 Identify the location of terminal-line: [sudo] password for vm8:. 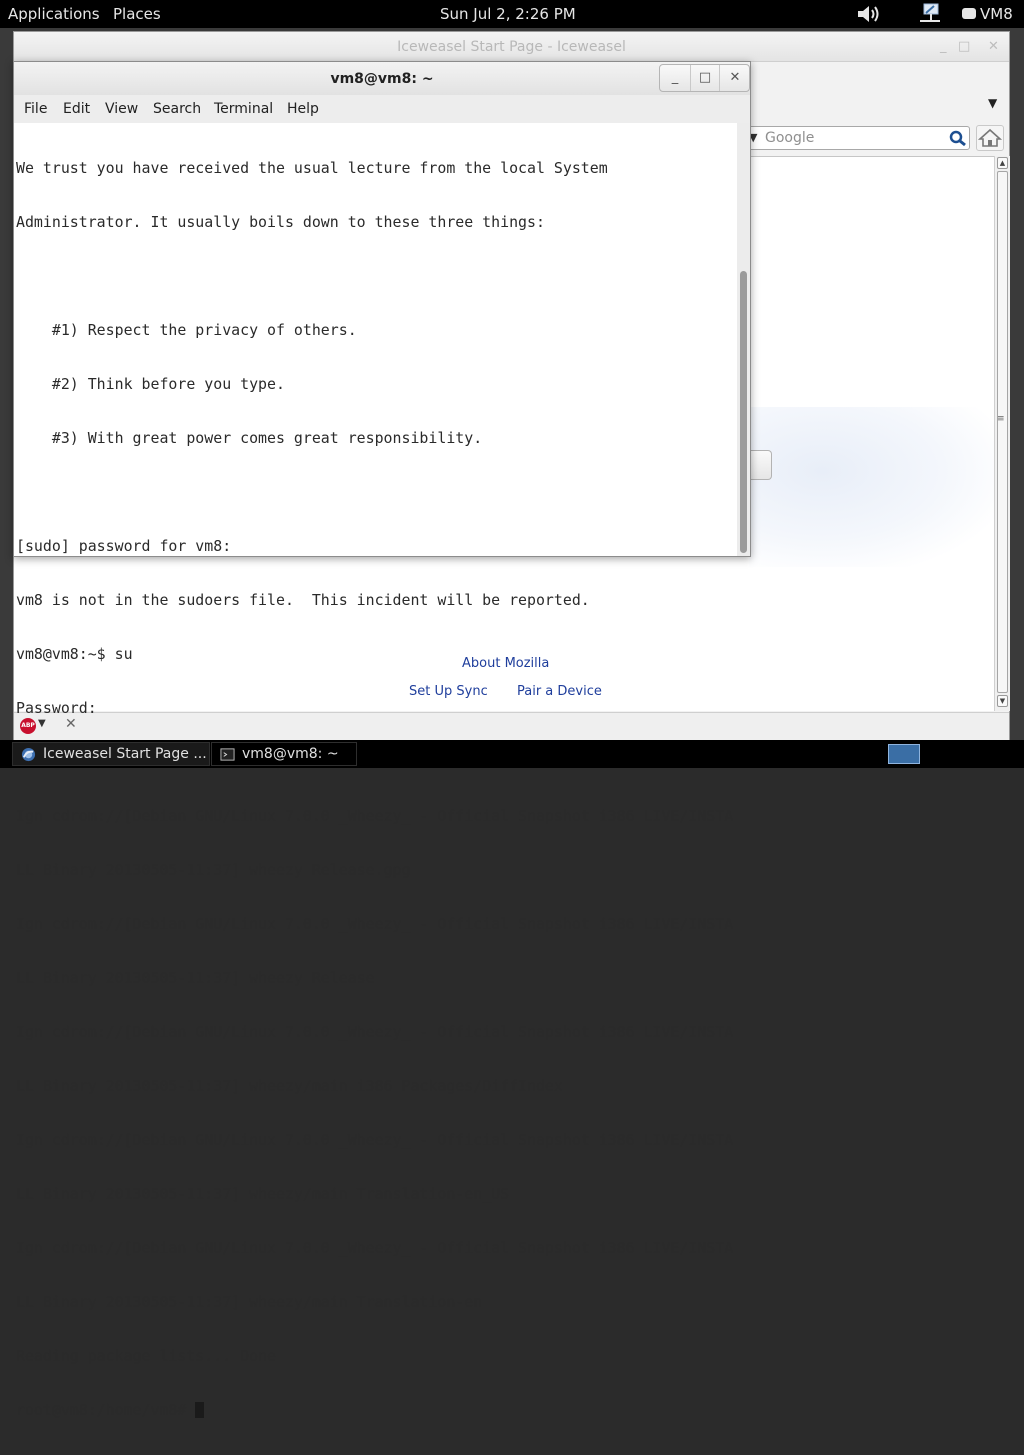
(124, 546).